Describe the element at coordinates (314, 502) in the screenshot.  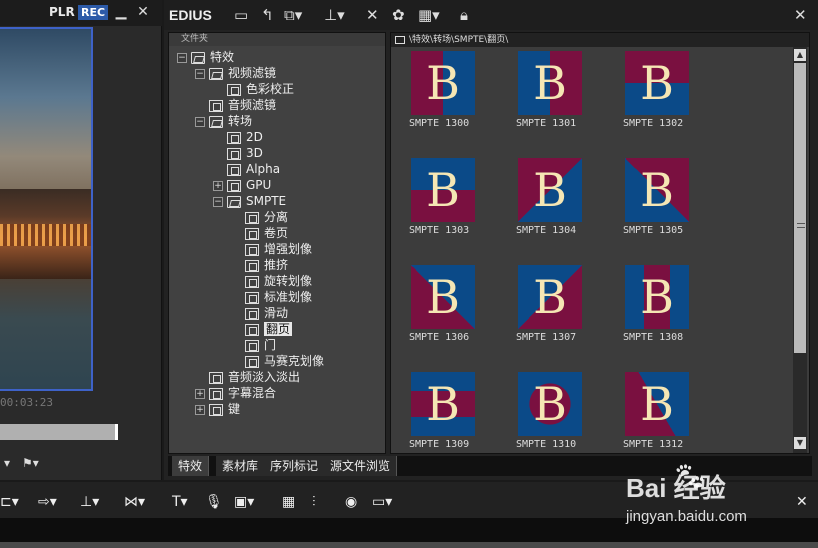
I see `mixer-icon: ⫶` at that location.